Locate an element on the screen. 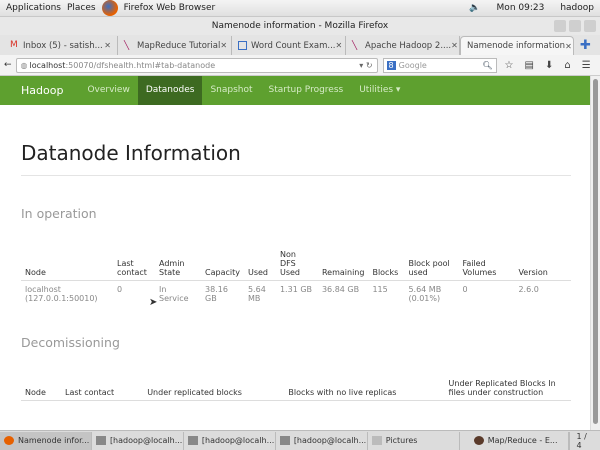 Image resolution: width=600 pixels, height=450 pixels. window-titlebar: Namenode information - Mozilla Firefox is located at coordinates (300, 26).